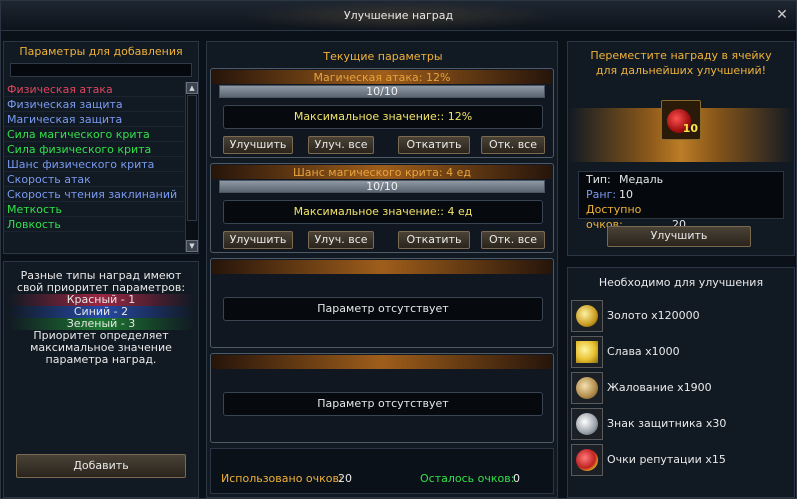 The height and width of the screenshot is (499, 797). What do you see at coordinates (626, 194) in the screenshot?
I see `rank-value: 10` at bounding box center [626, 194].